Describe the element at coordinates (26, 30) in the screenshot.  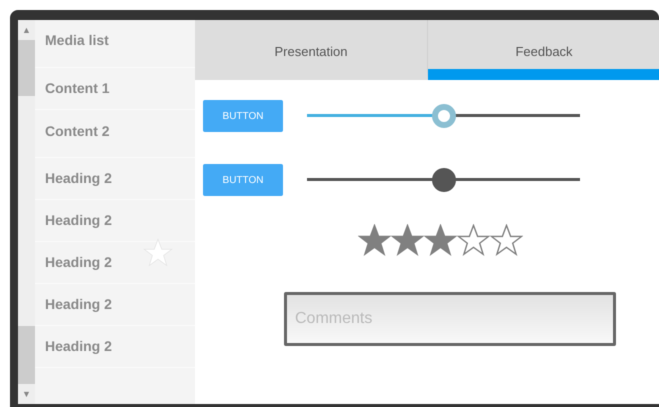
I see `scroll-up-arrow: ▲` at that location.